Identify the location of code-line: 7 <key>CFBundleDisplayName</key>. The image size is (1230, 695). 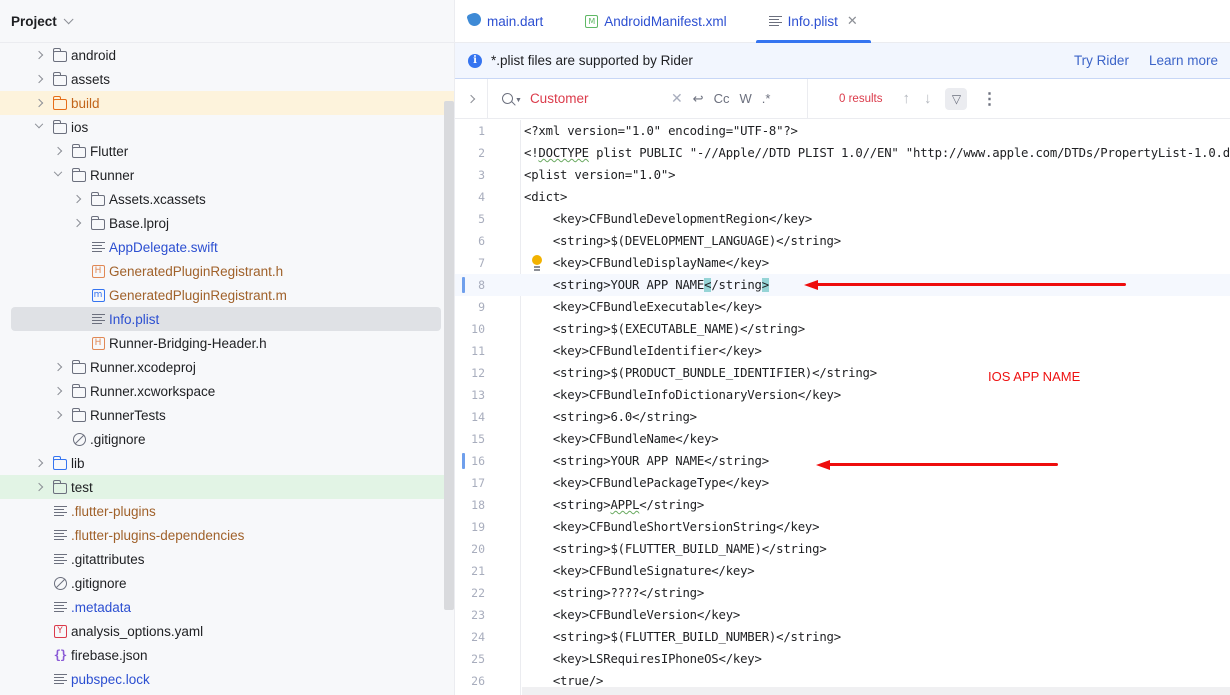
(842, 263).